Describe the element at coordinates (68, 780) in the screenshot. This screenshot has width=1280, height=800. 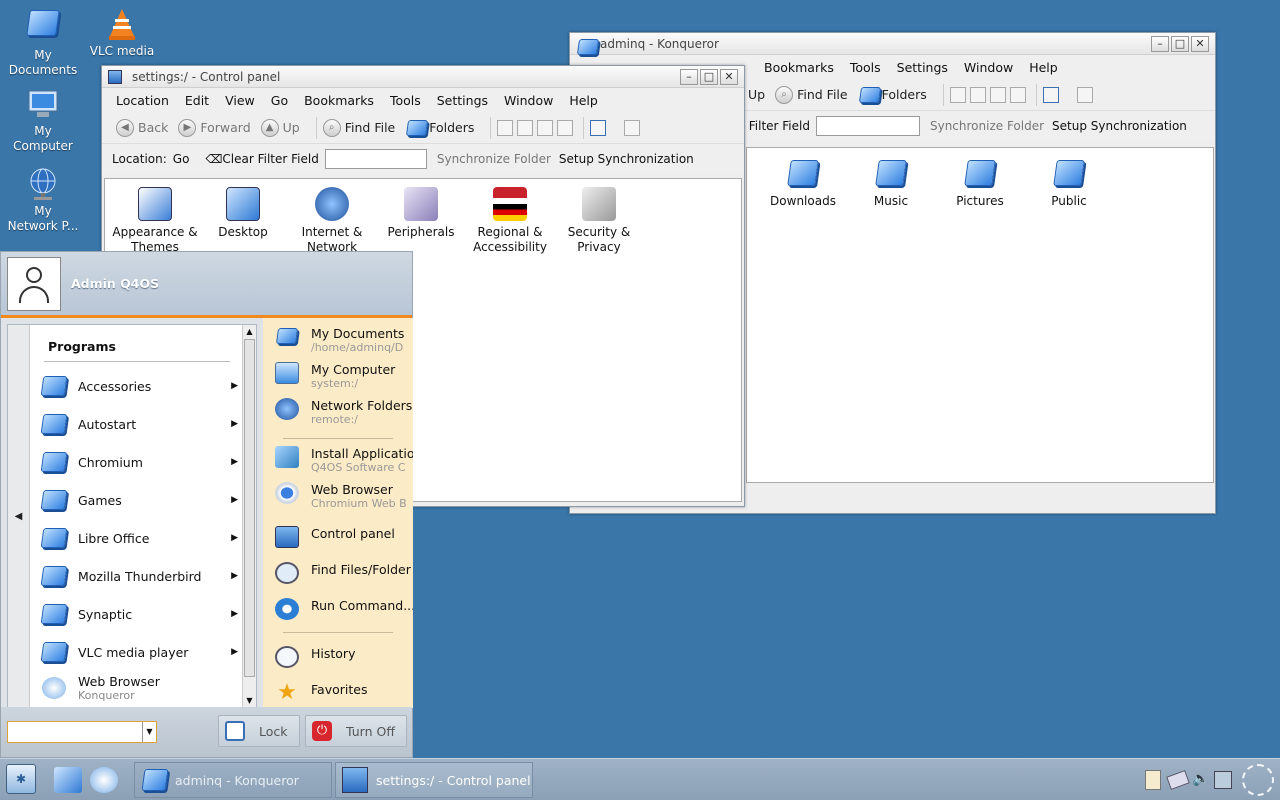
I see `quicklaunch-desktop-icon` at that location.